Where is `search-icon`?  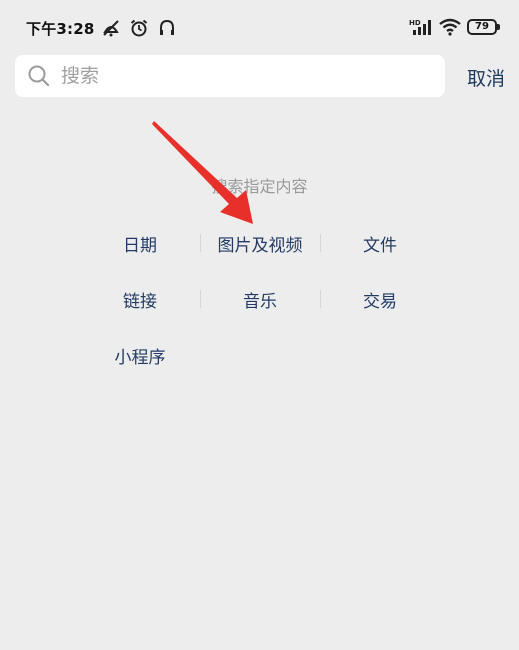 search-icon is located at coordinates (39, 76).